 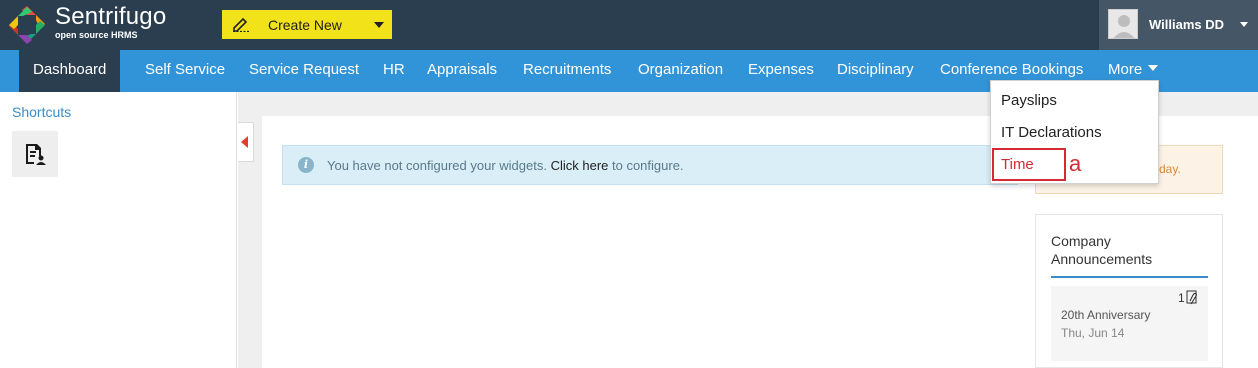 What do you see at coordinates (1106, 315) in the screenshot?
I see `announcement-title: 20th Anniversary` at bounding box center [1106, 315].